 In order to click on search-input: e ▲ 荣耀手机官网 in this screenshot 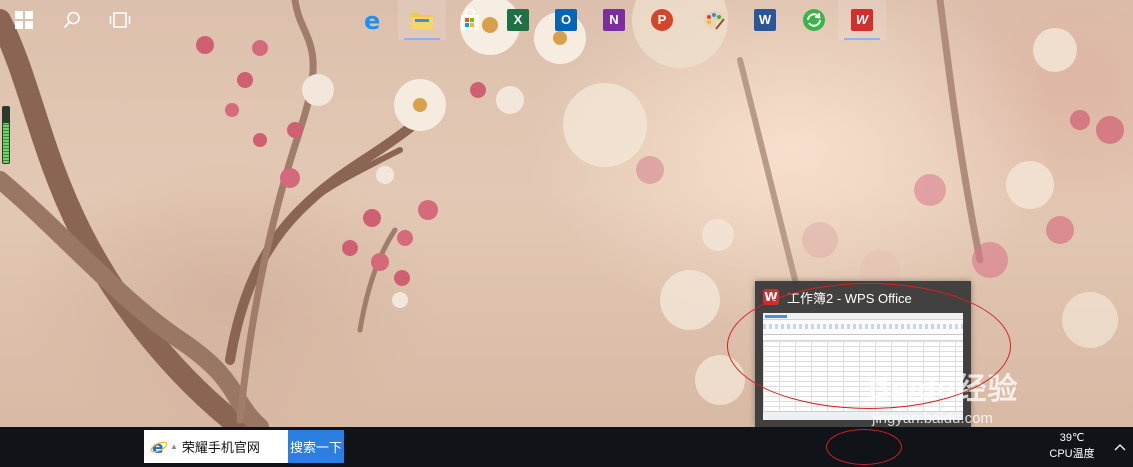, I will do `click(216, 446)`.